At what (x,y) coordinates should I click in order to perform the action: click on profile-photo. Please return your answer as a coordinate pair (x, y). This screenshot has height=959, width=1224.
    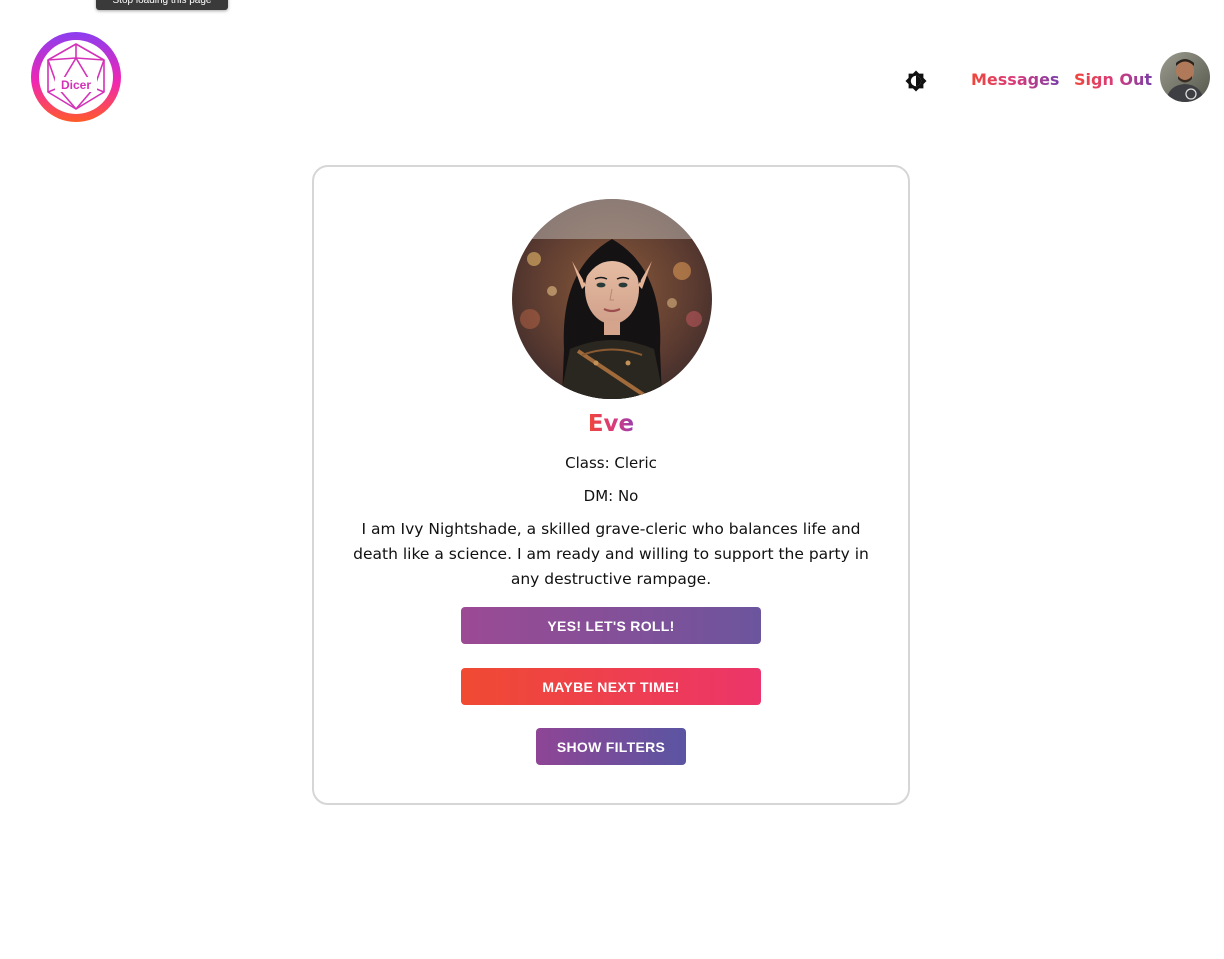
    Looking at the image, I should click on (612, 299).